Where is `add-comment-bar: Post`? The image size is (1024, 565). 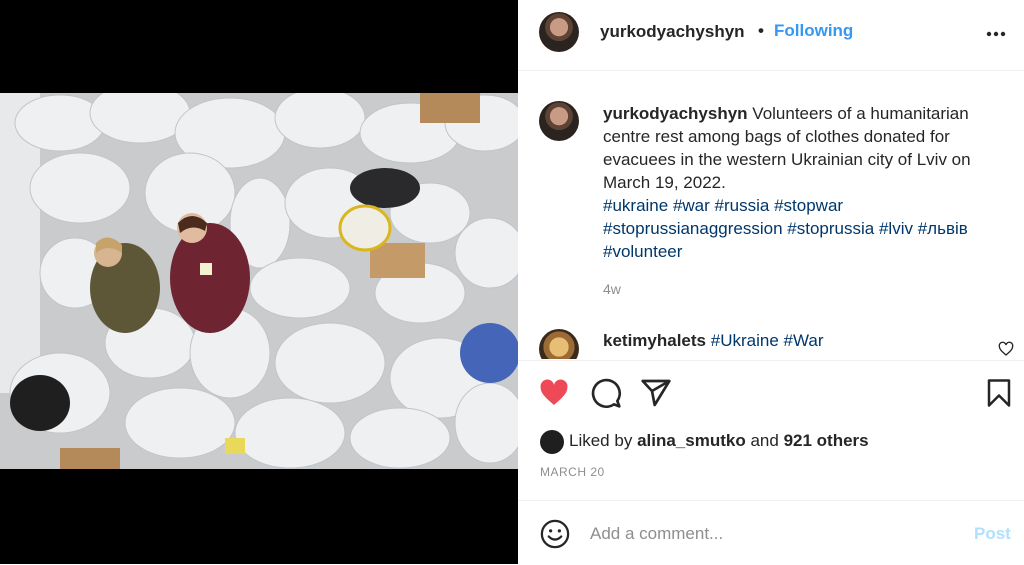
add-comment-bar: Post is located at coordinates (771, 532).